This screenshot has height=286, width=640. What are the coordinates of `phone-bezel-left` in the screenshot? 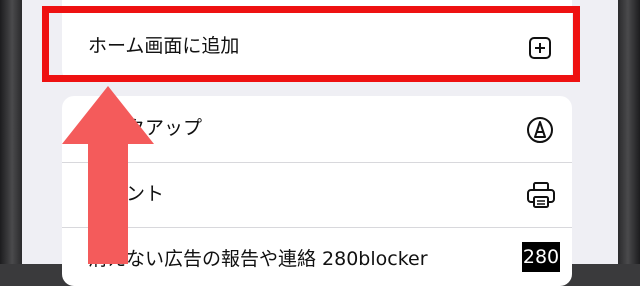 It's located at (11, 132).